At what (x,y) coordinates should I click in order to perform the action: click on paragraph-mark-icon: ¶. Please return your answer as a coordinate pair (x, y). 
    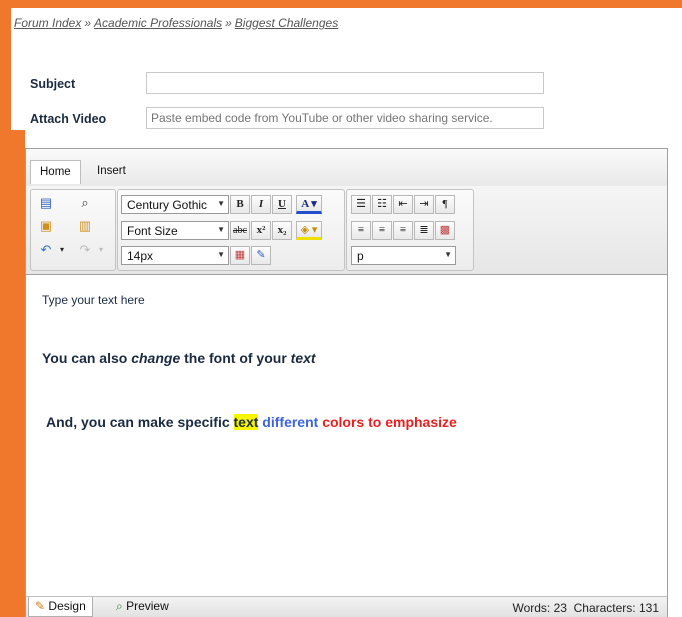
    Looking at the image, I should click on (445, 204).